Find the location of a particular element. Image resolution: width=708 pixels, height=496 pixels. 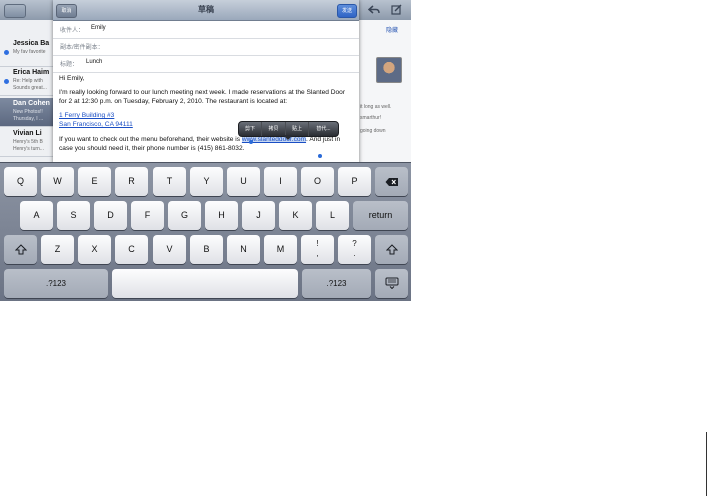

address-link: San Francisco, CA 94111 is located at coordinates (96, 124).